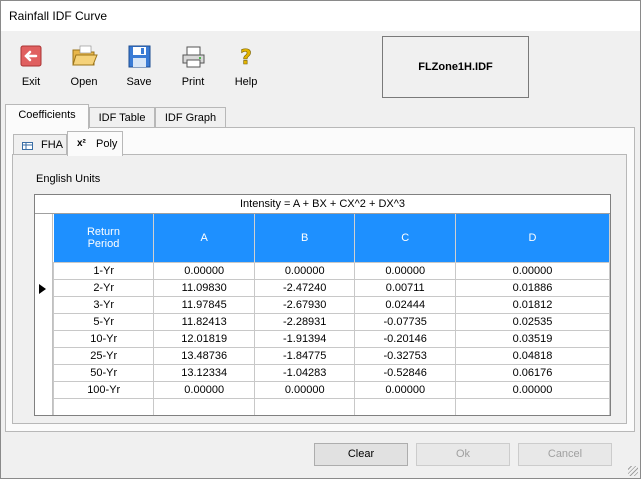 The height and width of the screenshot is (479, 641). What do you see at coordinates (204, 238) in the screenshot?
I see `column-header: A` at bounding box center [204, 238].